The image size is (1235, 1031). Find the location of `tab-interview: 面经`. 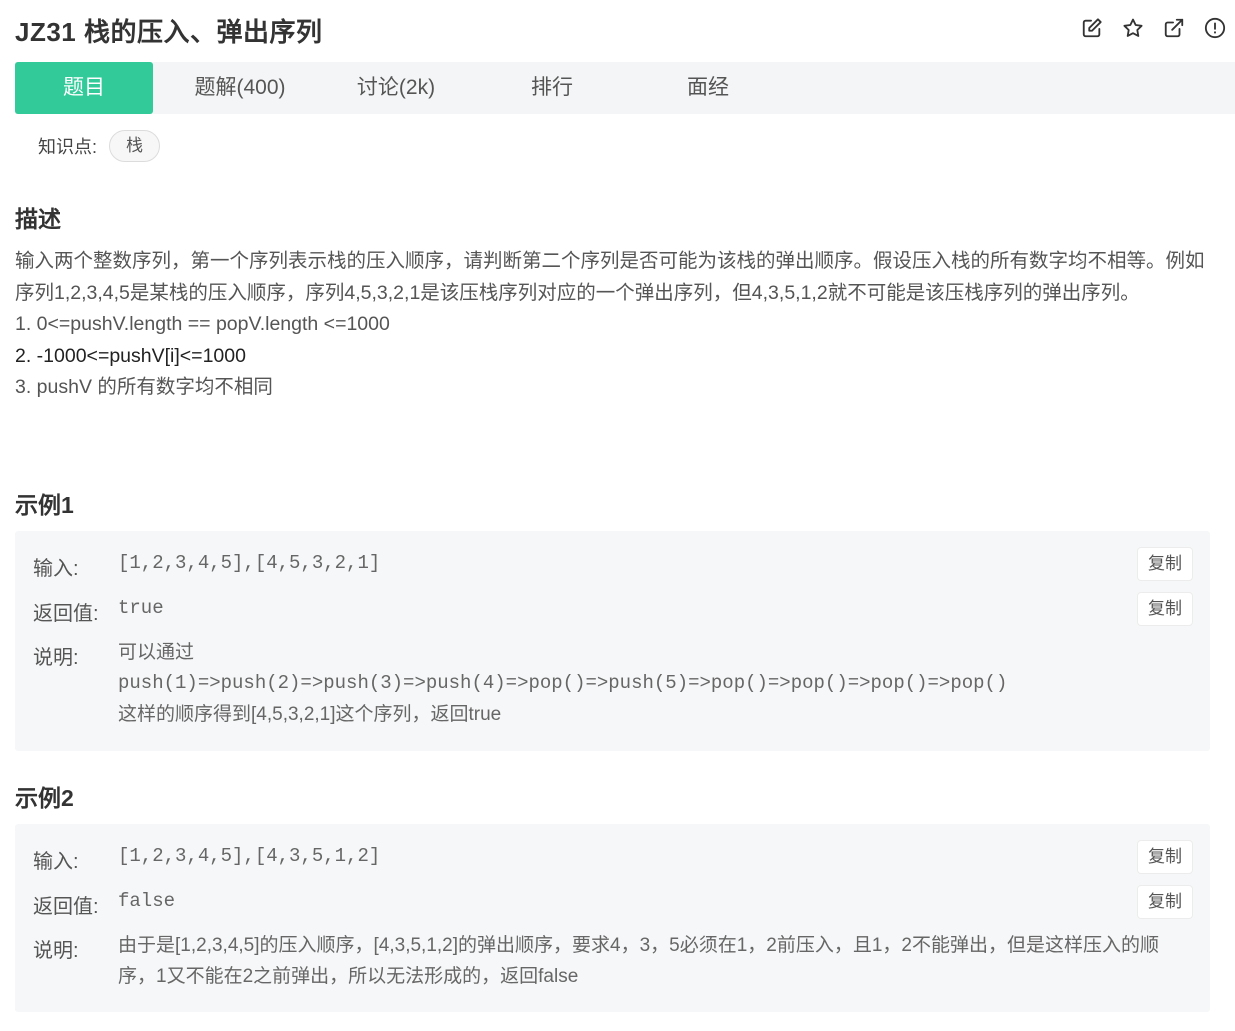

tab-interview: 面经 is located at coordinates (708, 88).